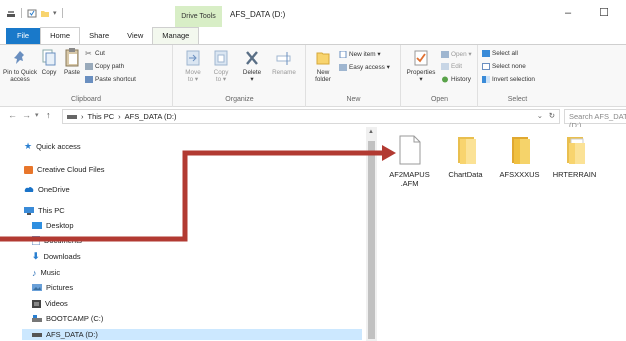 Image resolution: width=626 pixels, height=341 pixels. I want to click on folder-name: AFSXXXUS, so click(519, 174).